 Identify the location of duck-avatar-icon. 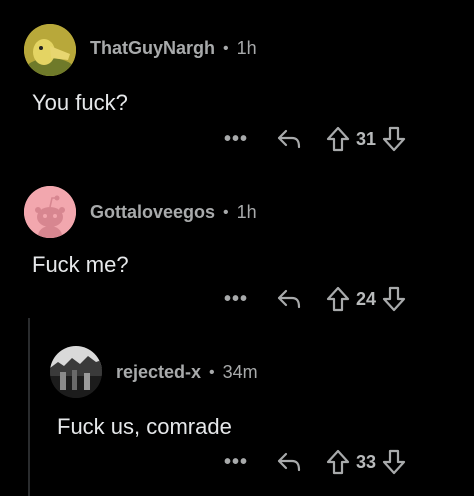
(50, 50).